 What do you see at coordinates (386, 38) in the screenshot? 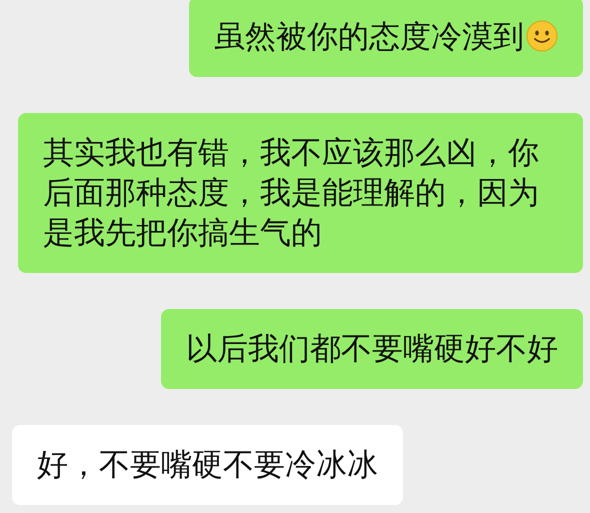
I see `message-bubble: 虽然被你的态度冷漠到` at bounding box center [386, 38].